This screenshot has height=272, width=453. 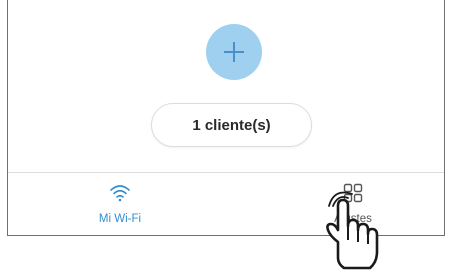 I want to click on add-button, so click(x=234, y=52).